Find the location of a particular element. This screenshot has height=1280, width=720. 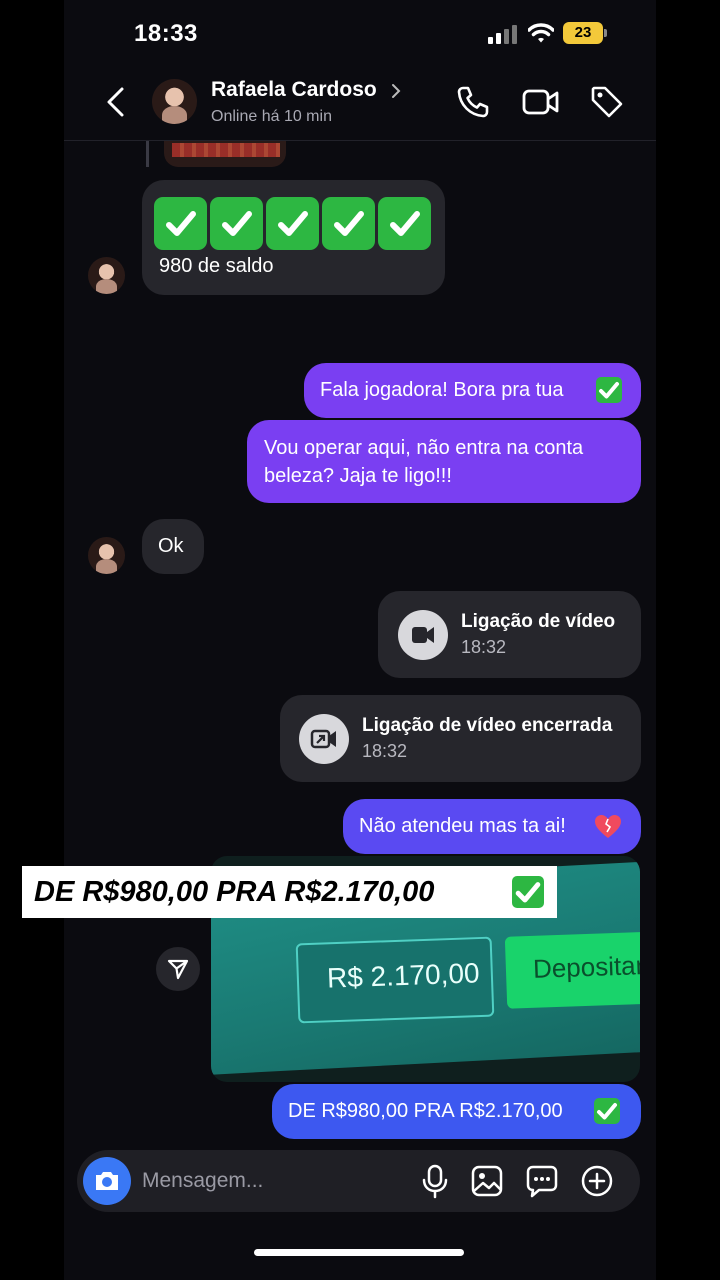

tag-icon is located at coordinates (607, 102).